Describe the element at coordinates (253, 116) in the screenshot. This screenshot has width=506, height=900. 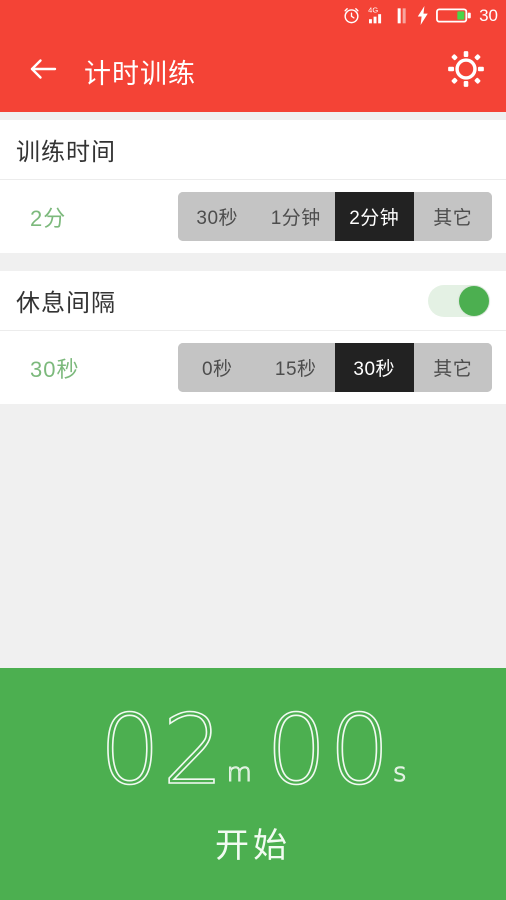
I see `spacer-top` at that location.